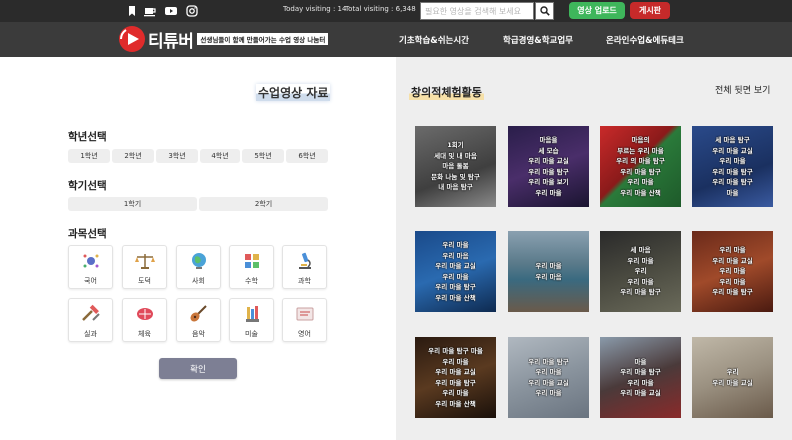 This screenshot has width=792, height=440. Describe the element at coordinates (477, 11) in the screenshot. I see `search-input` at that location.